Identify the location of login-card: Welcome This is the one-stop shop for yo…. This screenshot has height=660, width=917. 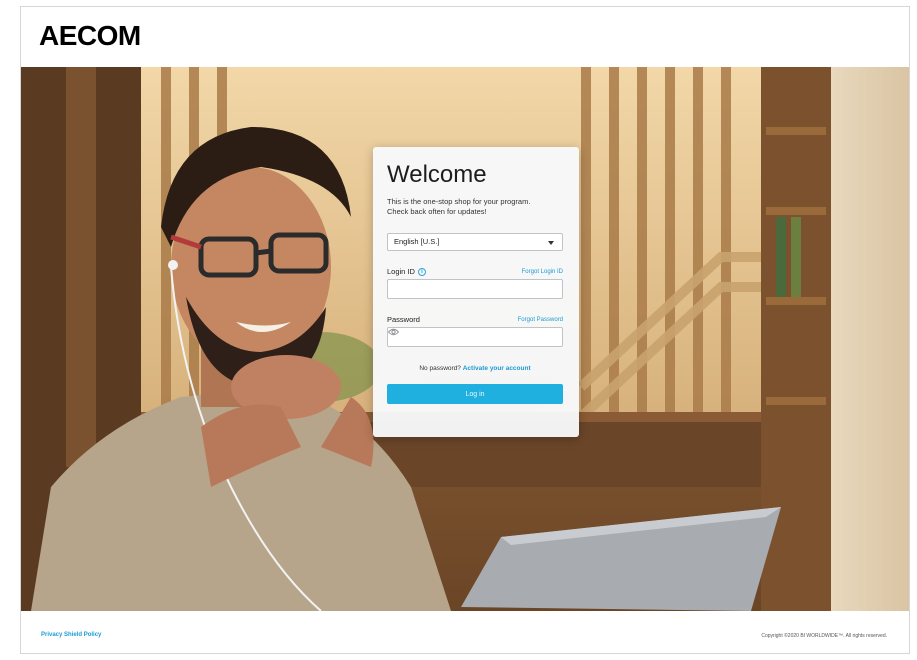
(476, 292).